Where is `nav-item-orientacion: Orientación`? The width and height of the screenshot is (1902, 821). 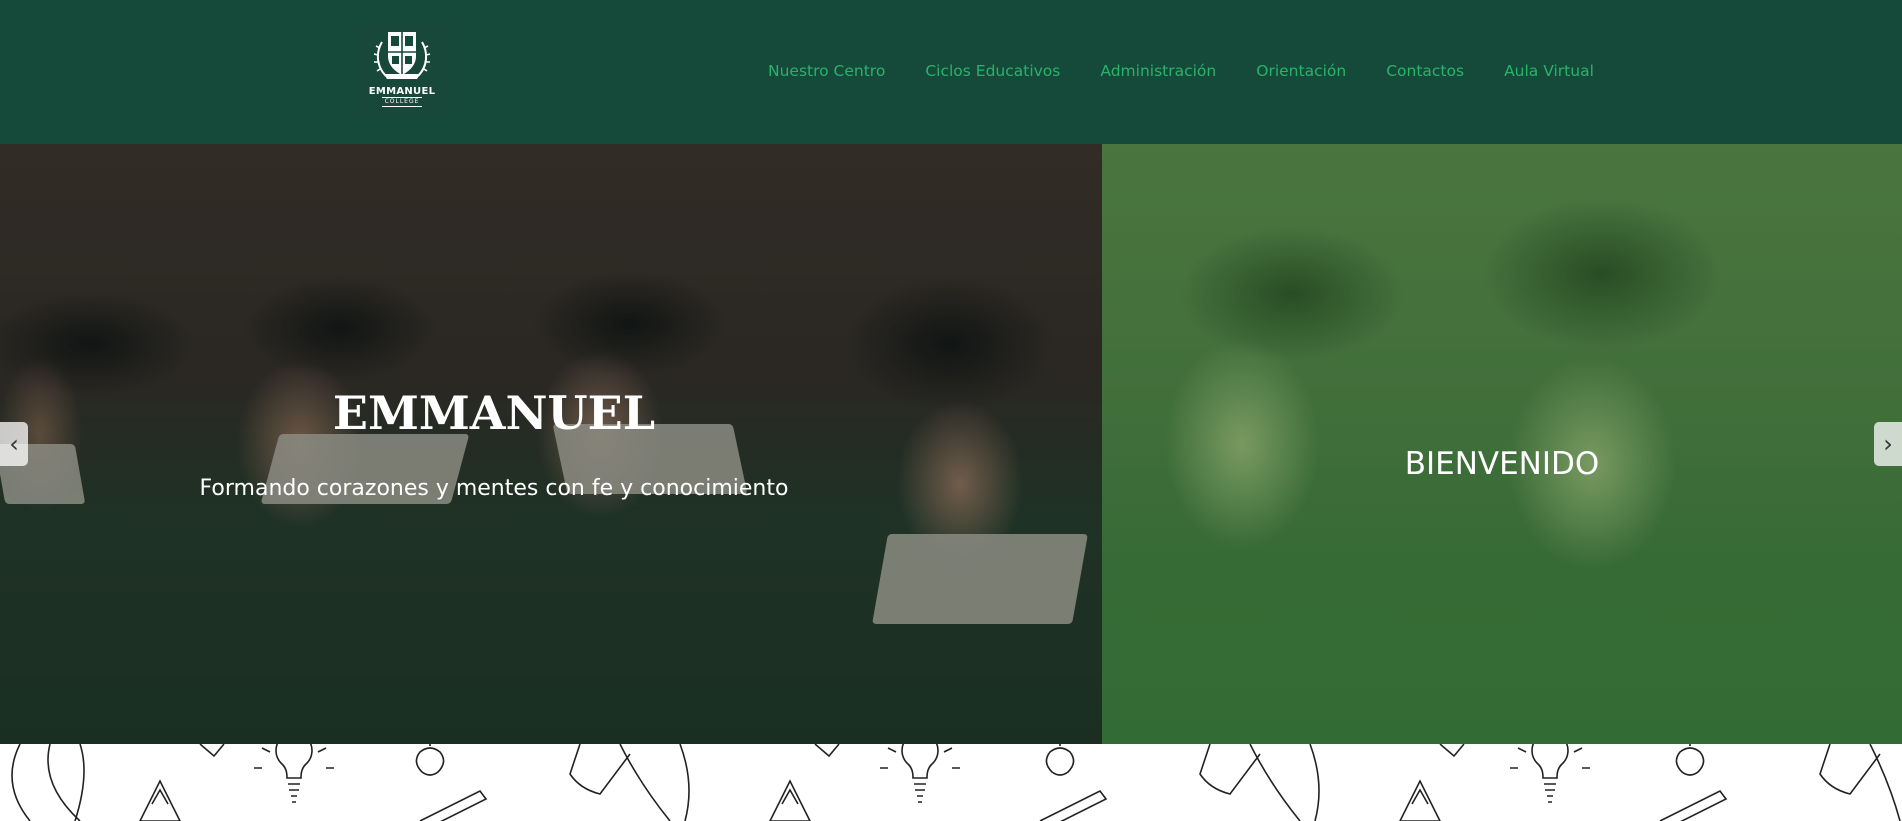 nav-item-orientacion: Orientación is located at coordinates (1301, 71).